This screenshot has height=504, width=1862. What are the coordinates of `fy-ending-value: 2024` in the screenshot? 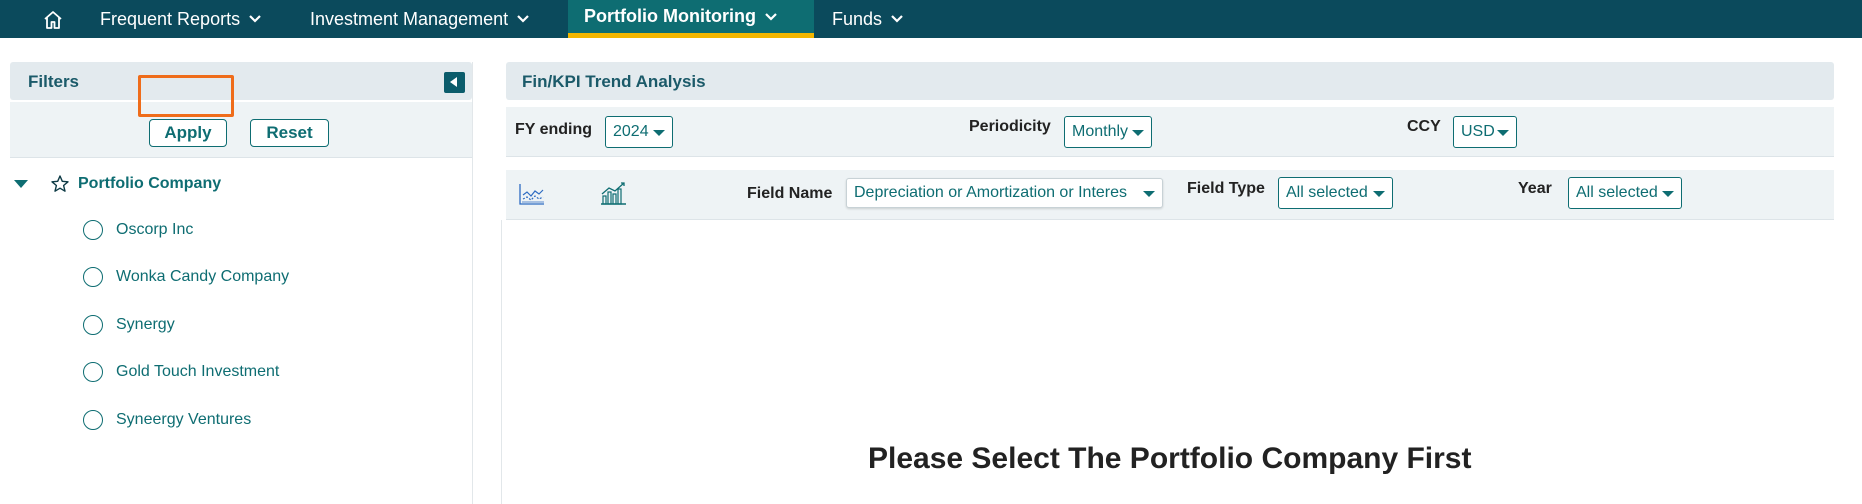 It's located at (631, 131).